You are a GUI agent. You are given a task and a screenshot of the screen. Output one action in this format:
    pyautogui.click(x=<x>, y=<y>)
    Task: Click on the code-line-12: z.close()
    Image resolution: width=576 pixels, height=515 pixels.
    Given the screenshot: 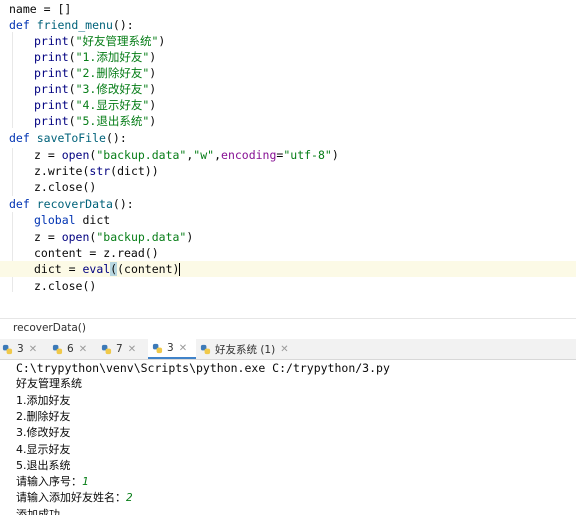 What is the action you would take?
    pyautogui.click(x=52, y=187)
    